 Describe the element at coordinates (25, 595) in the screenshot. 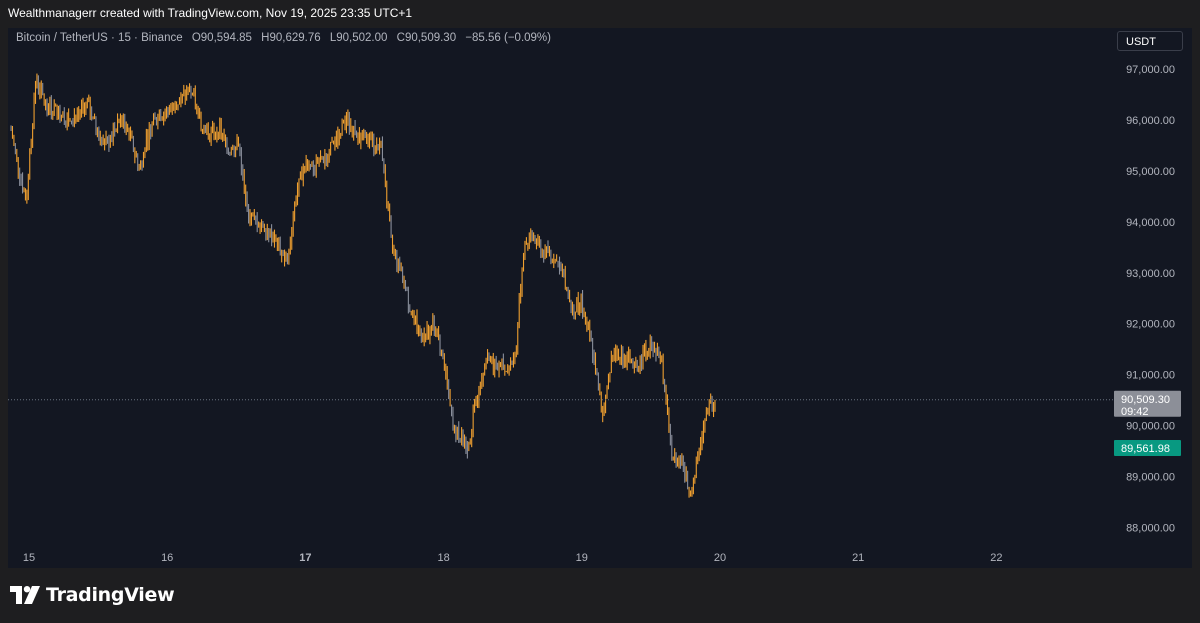

I see `tradingview-logo-icon` at that location.